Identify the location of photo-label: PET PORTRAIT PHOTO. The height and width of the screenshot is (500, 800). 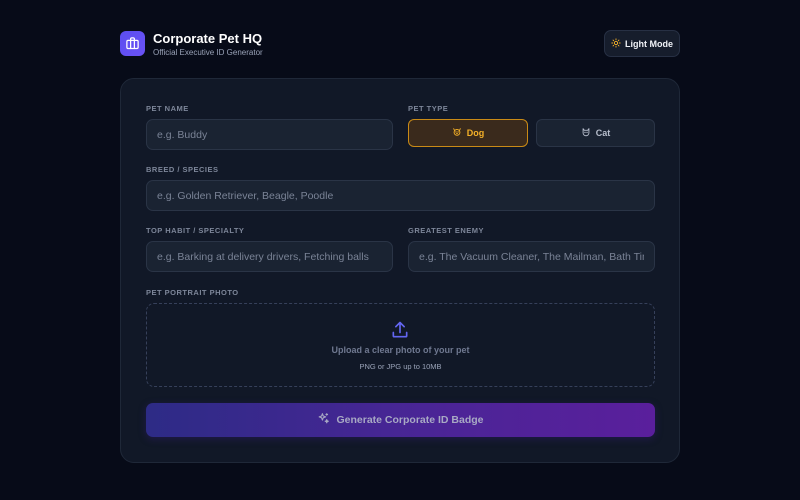
(192, 292).